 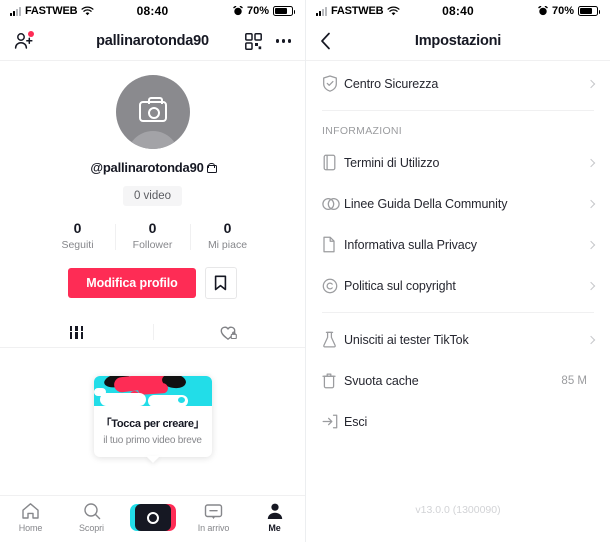 I want to click on nav-item-inbox: In arrivo, so click(x=214, y=518).